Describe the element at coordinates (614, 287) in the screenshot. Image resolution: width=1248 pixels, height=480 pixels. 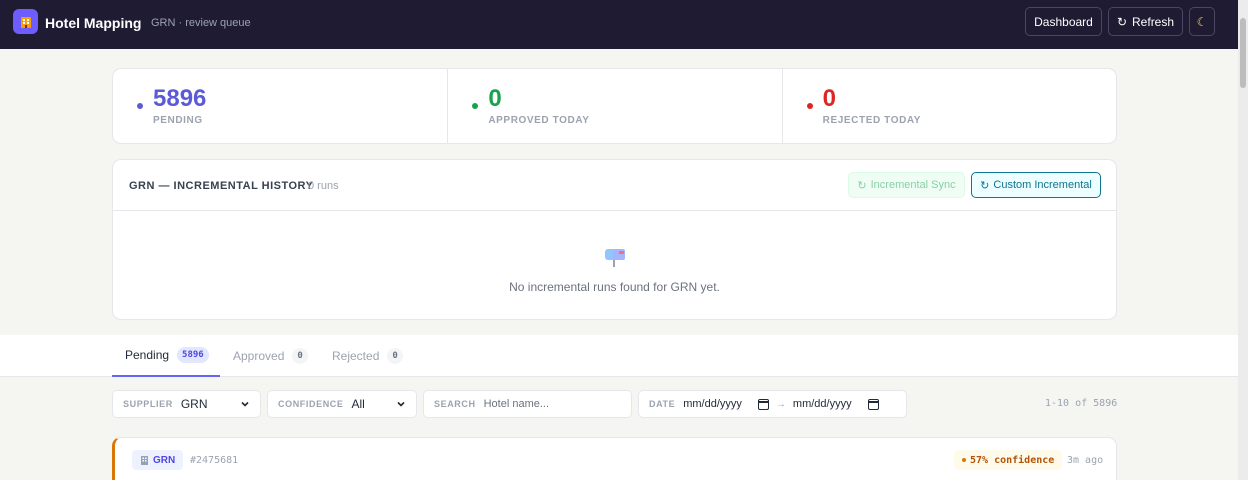
I see `empty-state-text: No incremental runs found for GRN yet.` at that location.